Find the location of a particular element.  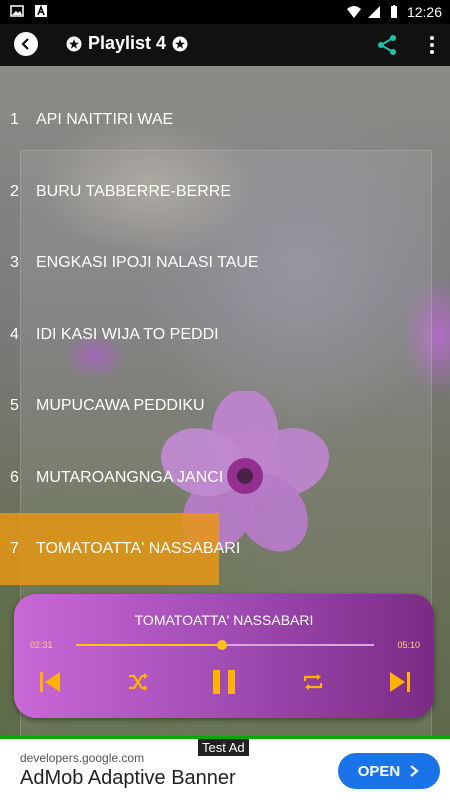

list-item-active: 7 TOMATOATTA' NASSABARI is located at coordinates (225, 549).